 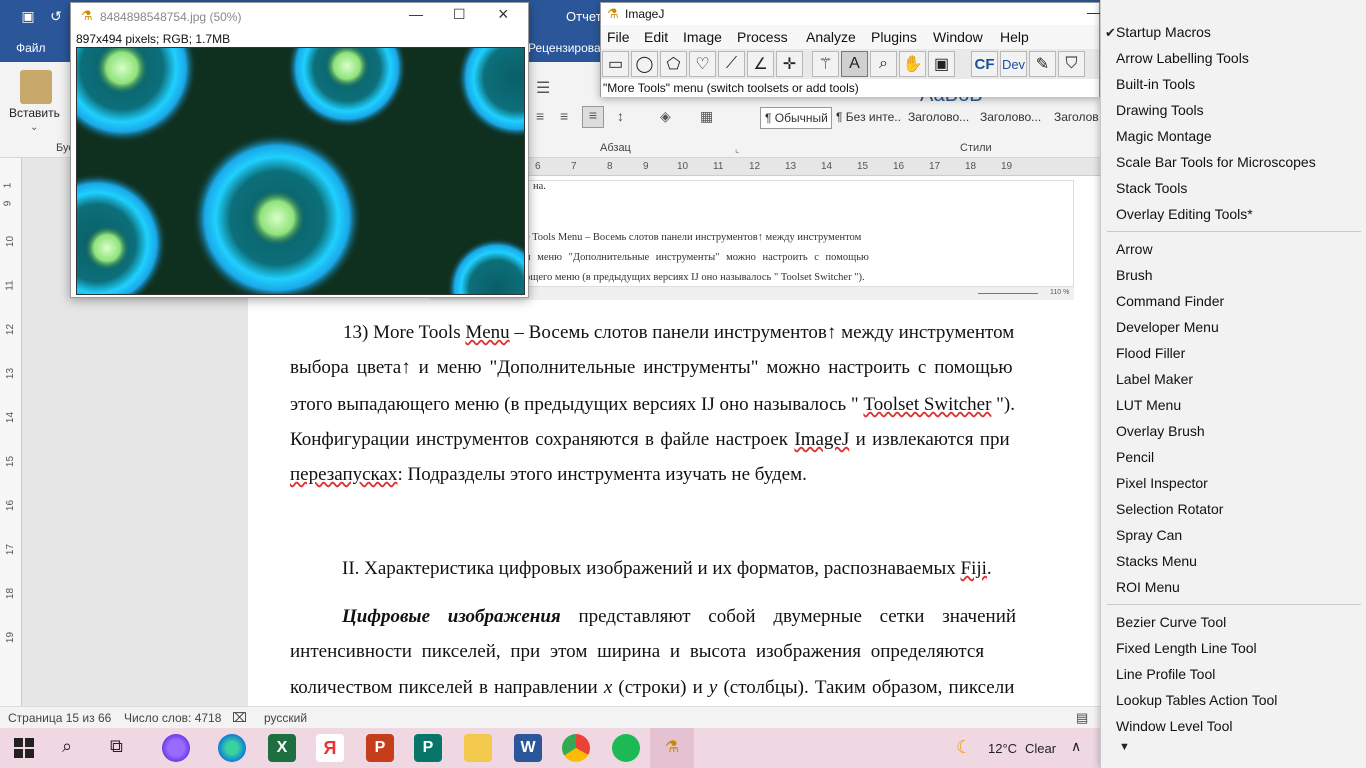 I want to click on task-view-icon: ⧉, so click(x=116, y=746).